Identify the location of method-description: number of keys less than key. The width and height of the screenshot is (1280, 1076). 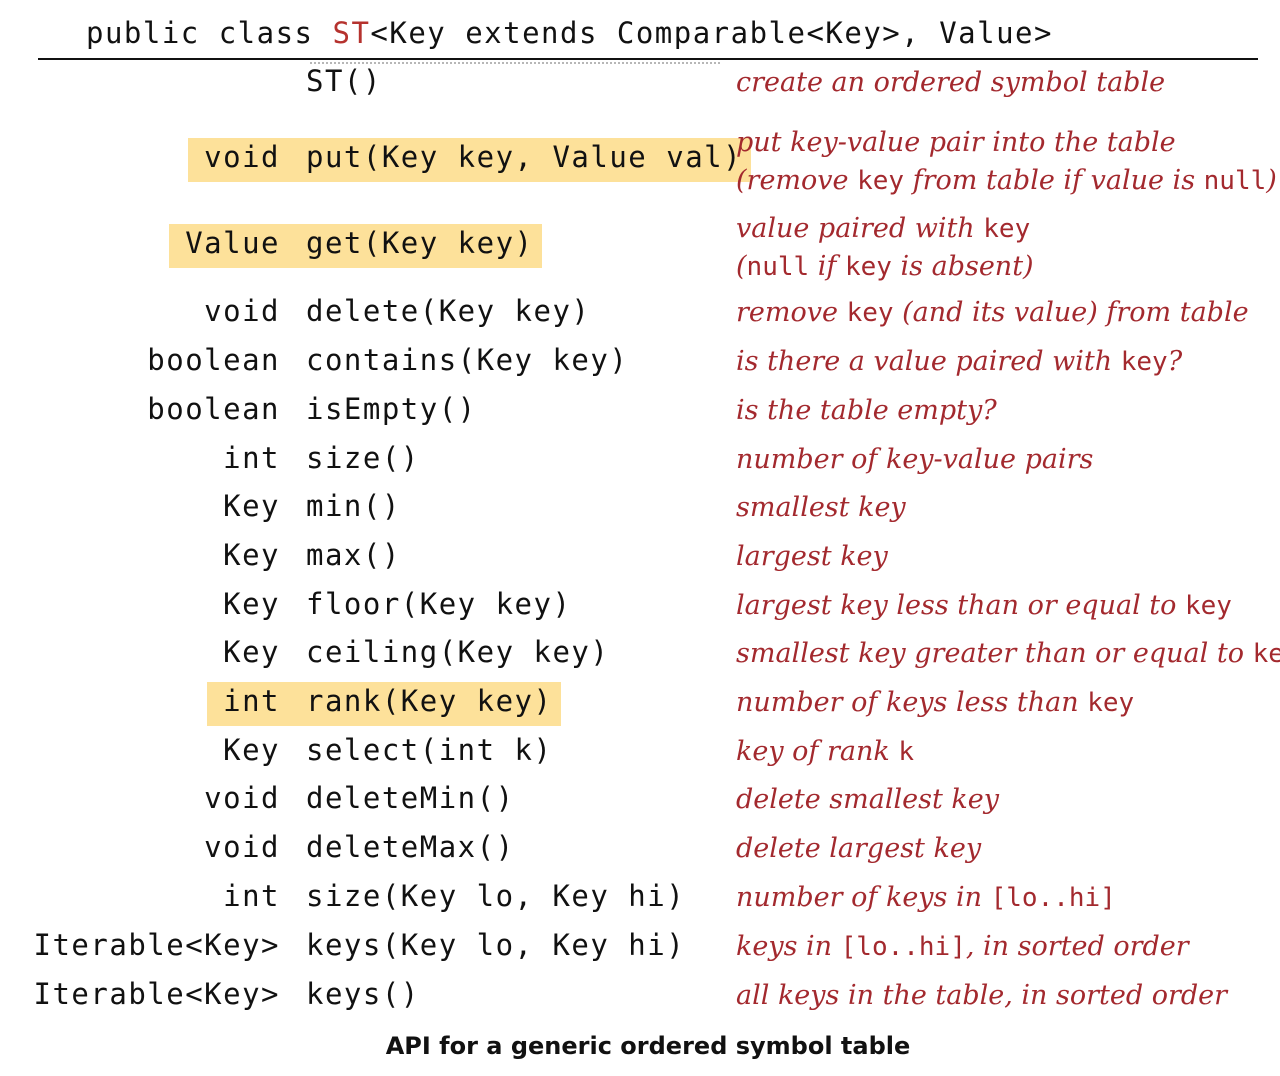
(935, 703).